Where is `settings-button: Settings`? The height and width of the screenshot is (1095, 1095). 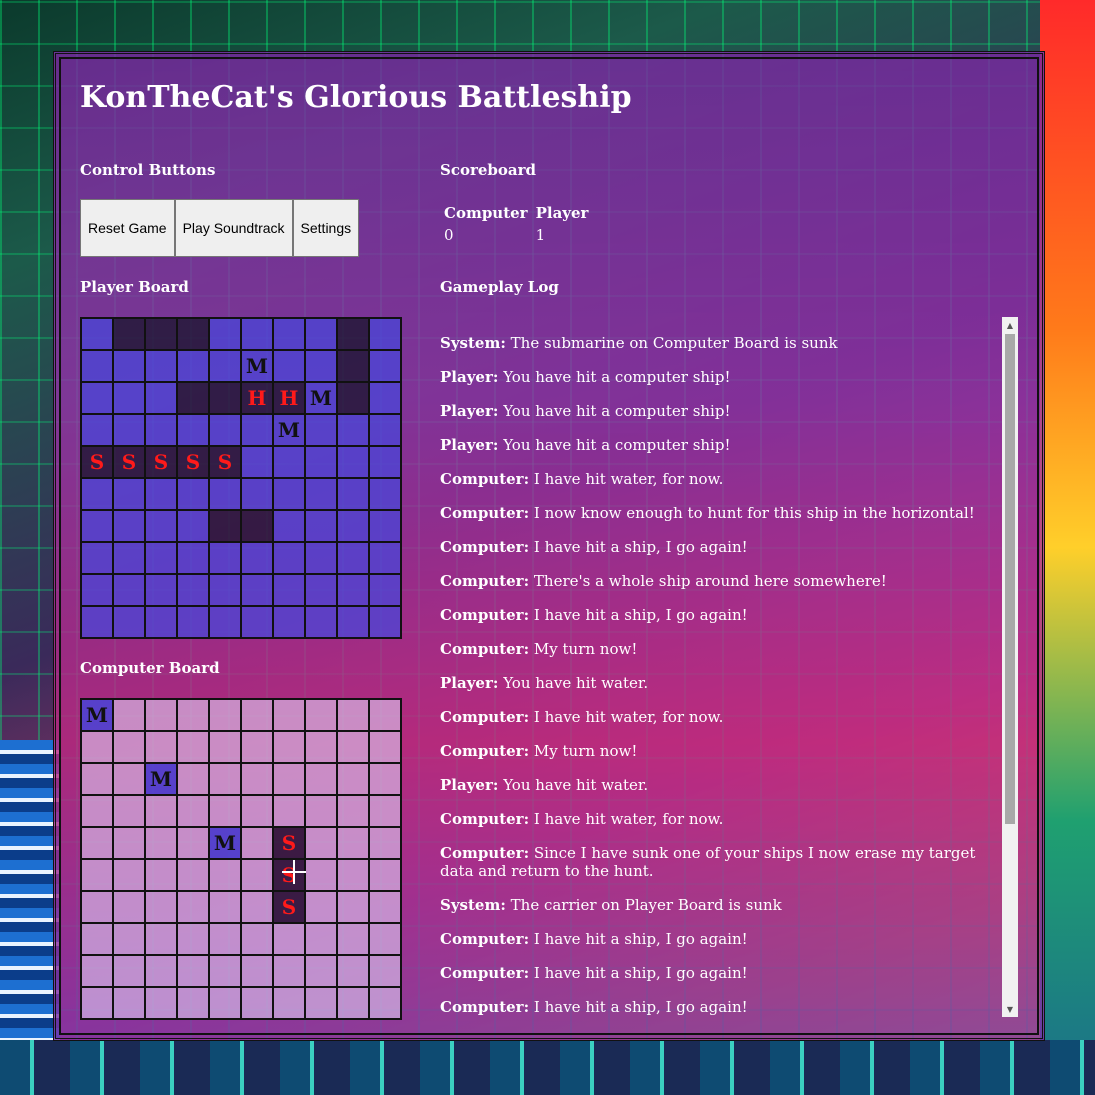 settings-button: Settings is located at coordinates (326, 228).